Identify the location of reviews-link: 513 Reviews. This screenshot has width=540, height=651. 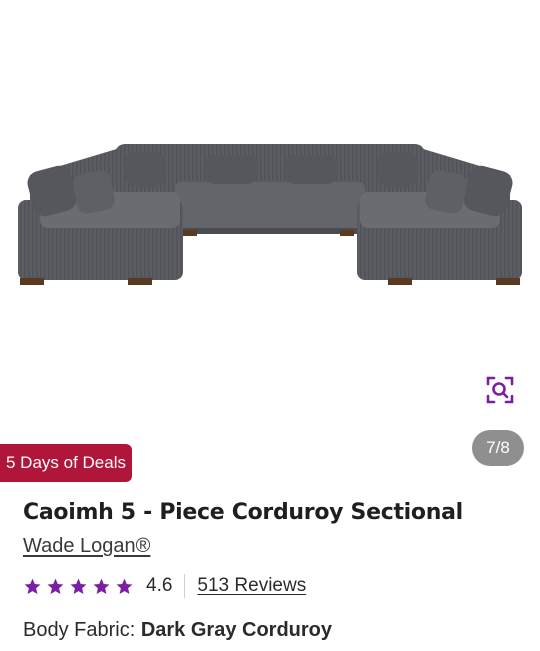
(251, 586).